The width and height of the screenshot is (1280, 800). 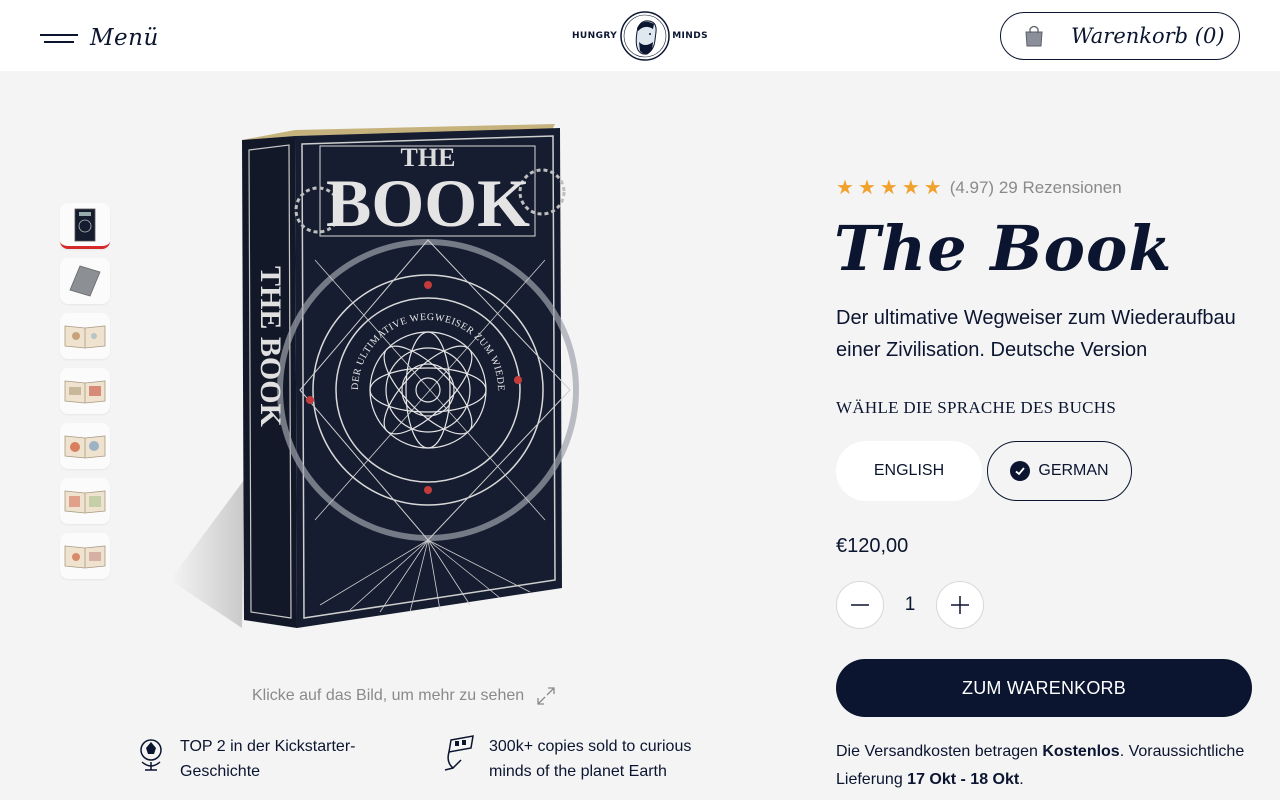 I want to click on checkmark-icon, so click(x=1020, y=471).